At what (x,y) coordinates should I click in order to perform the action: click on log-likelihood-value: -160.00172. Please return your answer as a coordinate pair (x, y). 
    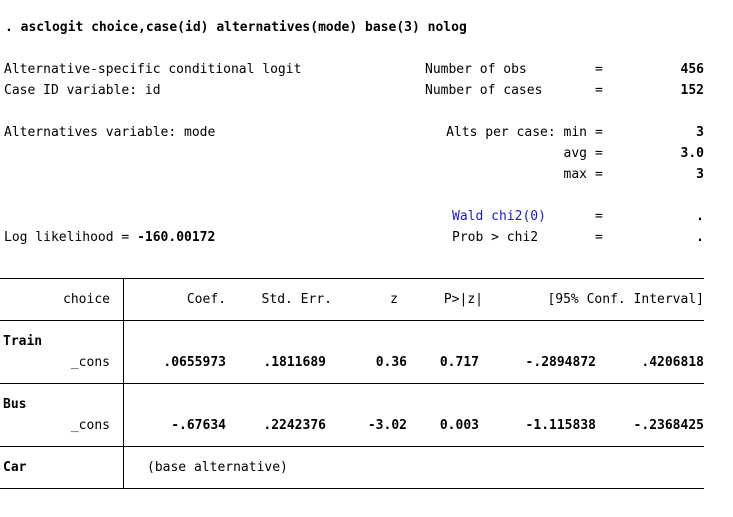
    Looking at the image, I should click on (176, 237).